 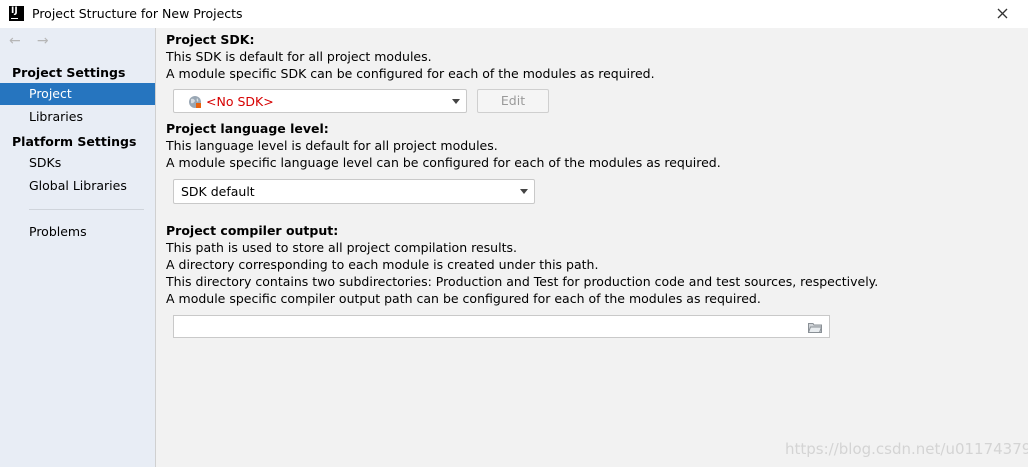 I want to click on close-icon, so click(x=1002, y=13).